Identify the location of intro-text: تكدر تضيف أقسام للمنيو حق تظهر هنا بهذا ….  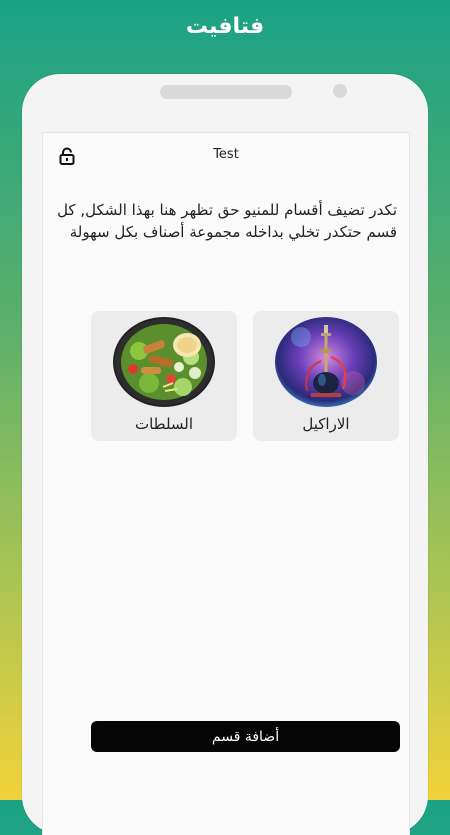
(227, 221).